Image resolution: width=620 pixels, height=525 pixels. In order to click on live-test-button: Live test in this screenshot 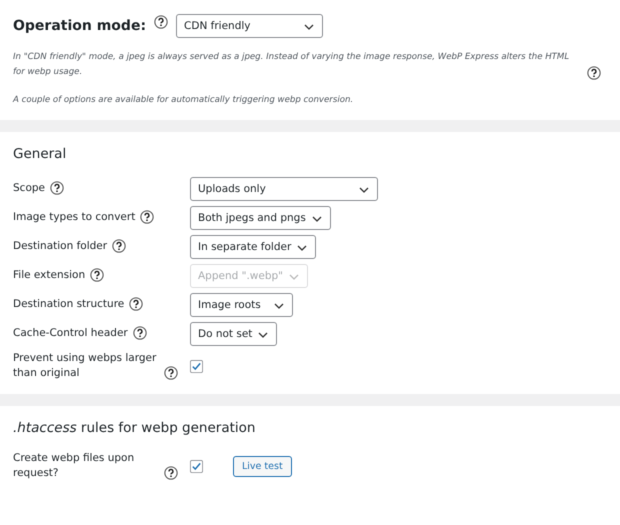, I will do `click(262, 466)`.